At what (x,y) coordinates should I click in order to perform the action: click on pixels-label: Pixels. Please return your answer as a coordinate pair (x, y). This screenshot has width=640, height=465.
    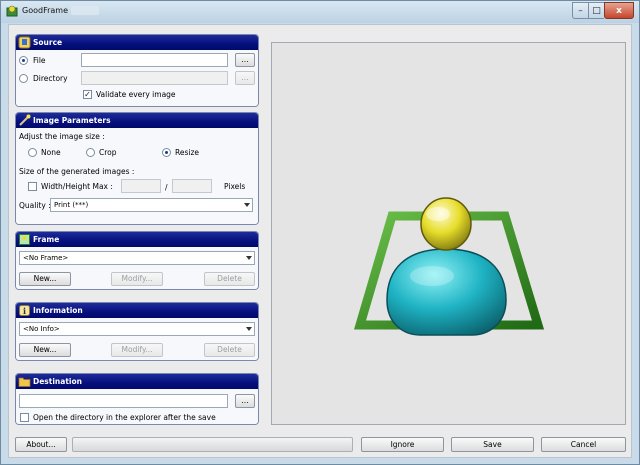
    Looking at the image, I should click on (235, 186).